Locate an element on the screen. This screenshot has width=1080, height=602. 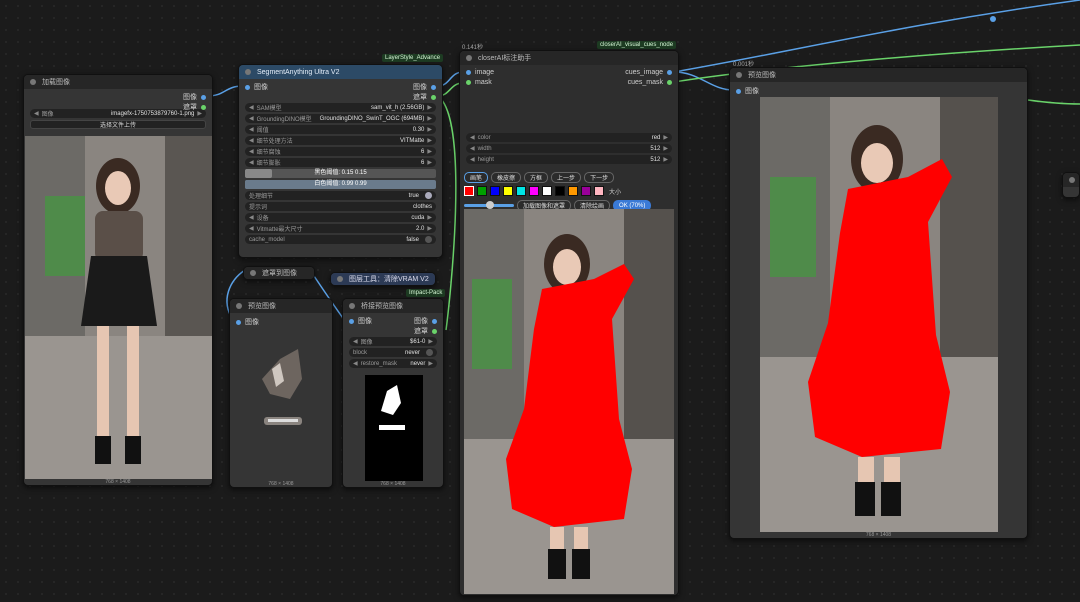
height-input: ◀ height 512 ▶ is located at coordinates (569, 159).